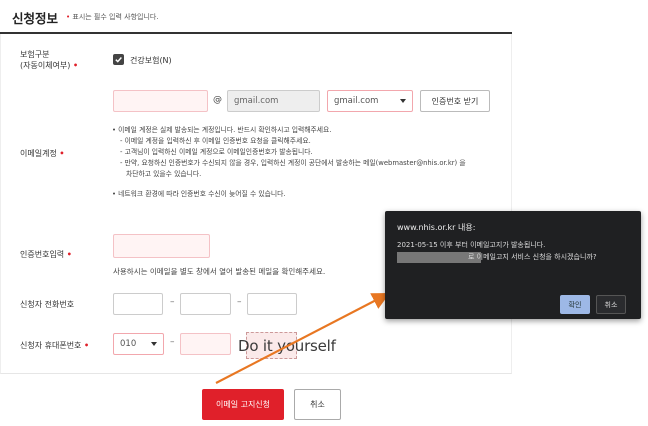  Describe the element at coordinates (287, 346) in the screenshot. I see `do-it-yourself-overlay: Do it yourself` at that location.